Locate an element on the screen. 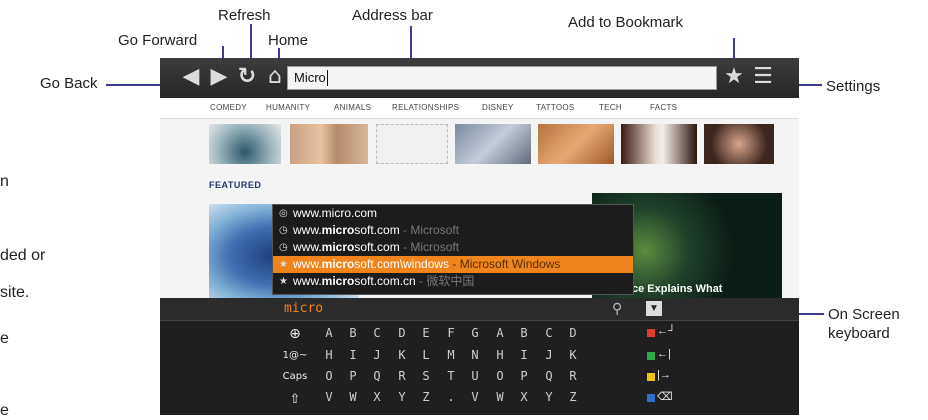 The width and height of the screenshot is (928, 420). nav-comedy: COMEDY is located at coordinates (228, 107).